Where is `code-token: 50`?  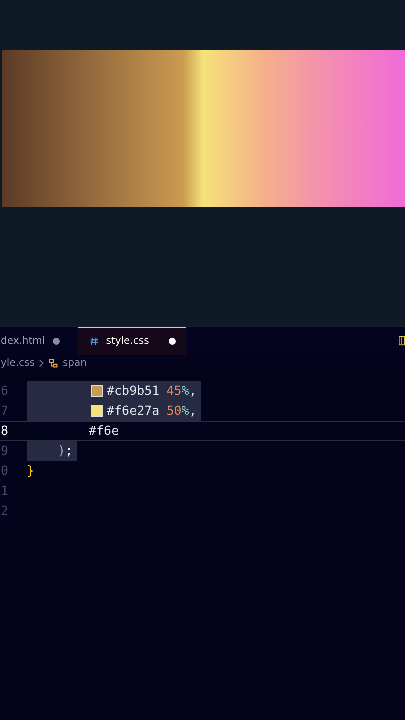 code-token: 50 is located at coordinates (174, 411).